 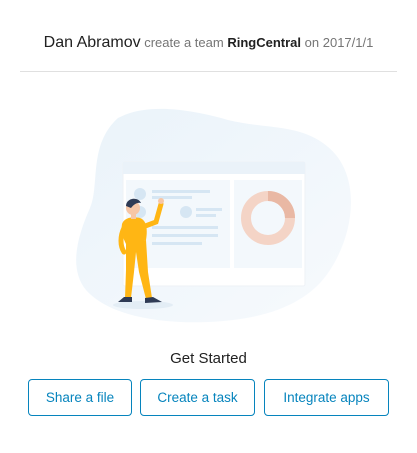 What do you see at coordinates (80, 397) in the screenshot?
I see `share-file-button: Share a file` at bounding box center [80, 397].